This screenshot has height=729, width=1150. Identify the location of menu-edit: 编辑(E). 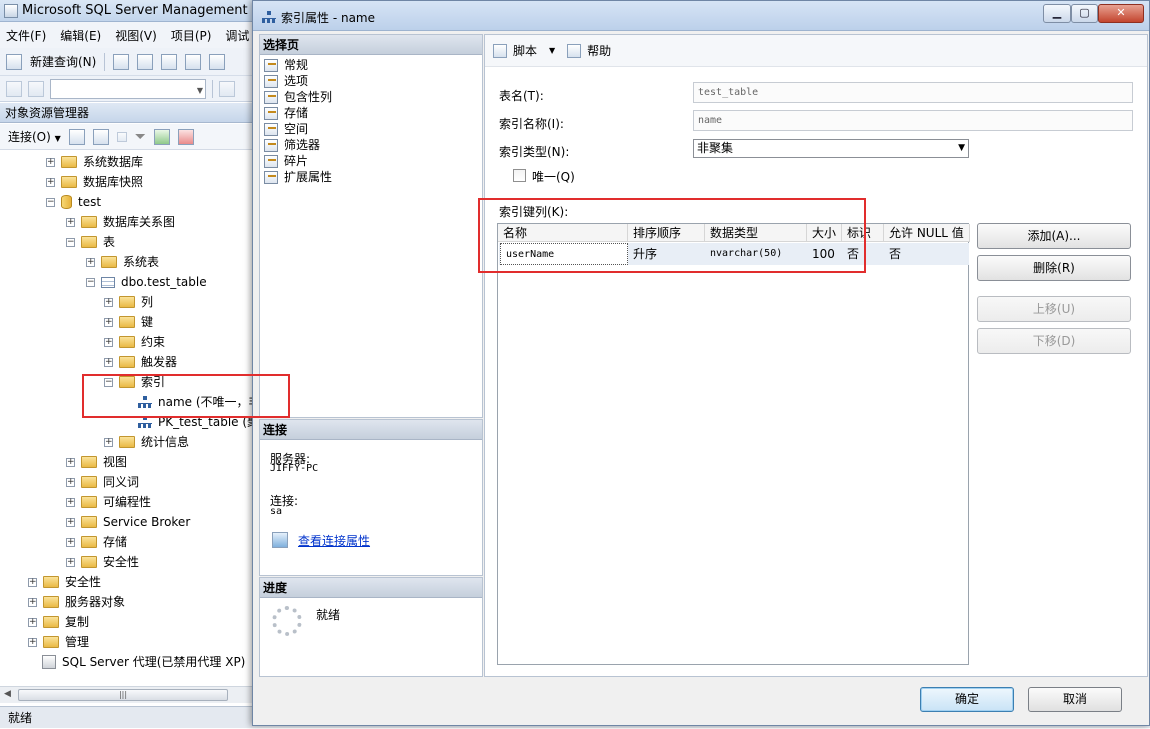
(80, 35).